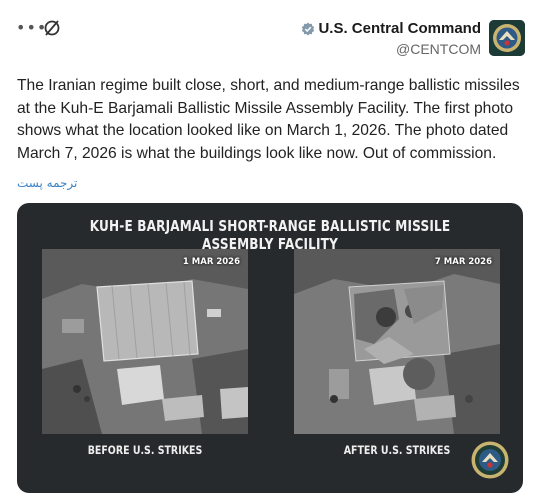 The height and width of the screenshot is (498, 545). Describe the element at coordinates (145, 450) in the screenshot. I see `before-caption: BEFORE U.S. STRIKES` at that location.